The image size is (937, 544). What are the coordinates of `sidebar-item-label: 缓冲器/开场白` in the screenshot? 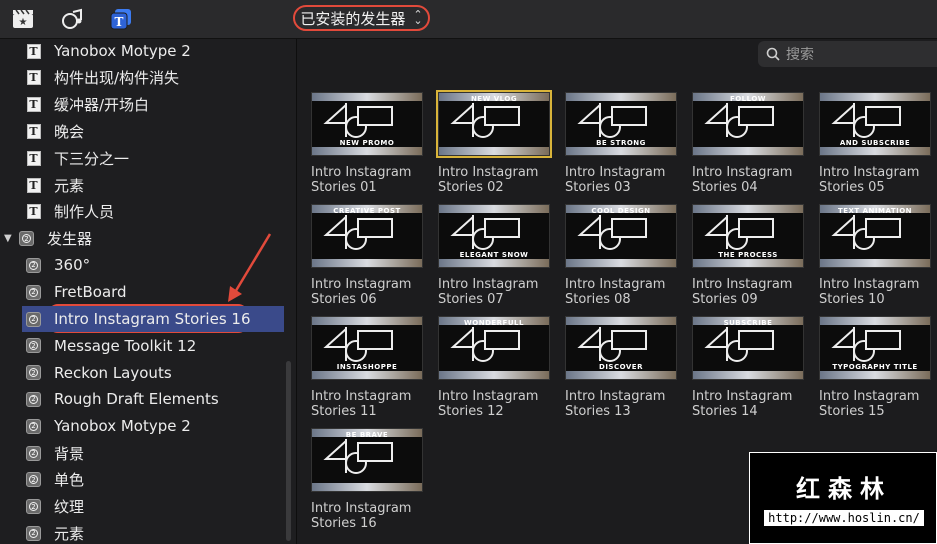 It's located at (102, 105).